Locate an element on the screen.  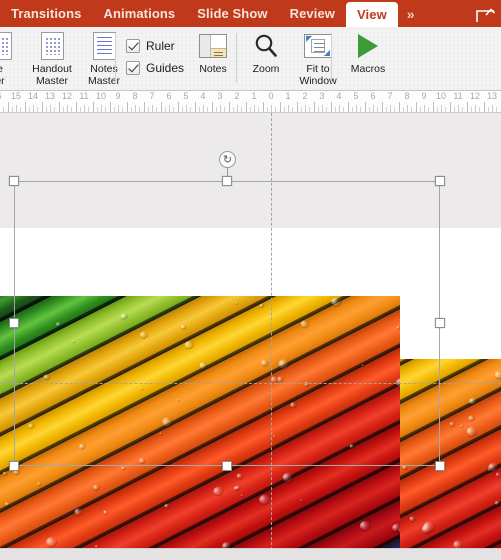
magnifier-icon is located at coordinates (266, 46).